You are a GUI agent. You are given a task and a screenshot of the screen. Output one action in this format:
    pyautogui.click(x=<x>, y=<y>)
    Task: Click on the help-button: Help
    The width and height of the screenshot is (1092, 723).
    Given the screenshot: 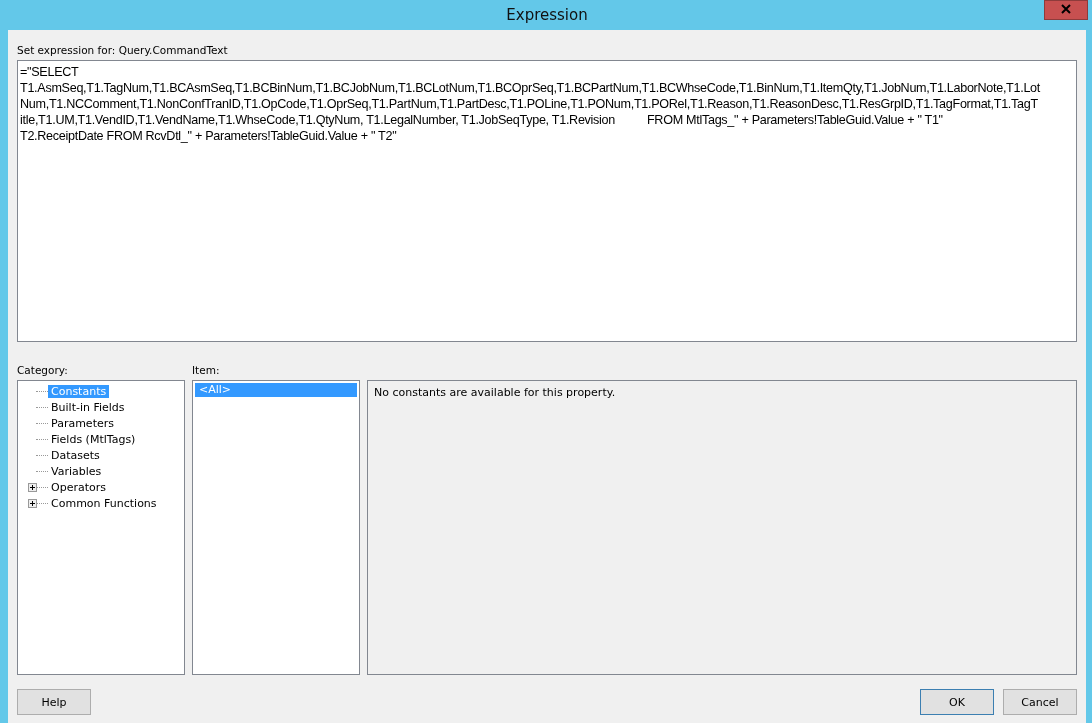 What is the action you would take?
    pyautogui.click(x=54, y=702)
    